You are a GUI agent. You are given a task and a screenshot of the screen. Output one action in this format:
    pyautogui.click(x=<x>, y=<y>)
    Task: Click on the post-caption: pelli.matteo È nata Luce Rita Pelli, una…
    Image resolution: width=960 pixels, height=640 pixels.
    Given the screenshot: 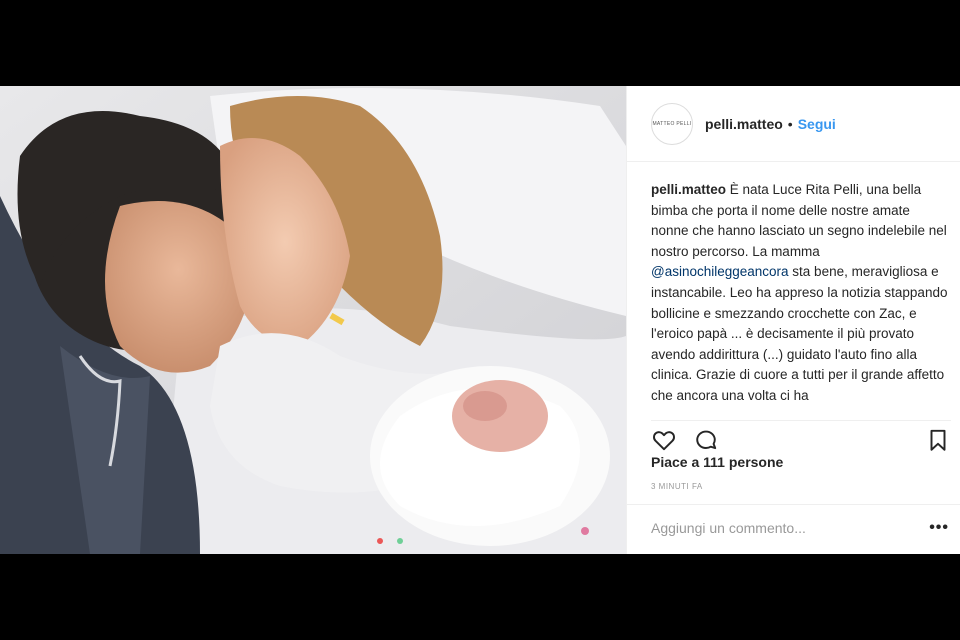 What is the action you would take?
    pyautogui.click(x=801, y=295)
    